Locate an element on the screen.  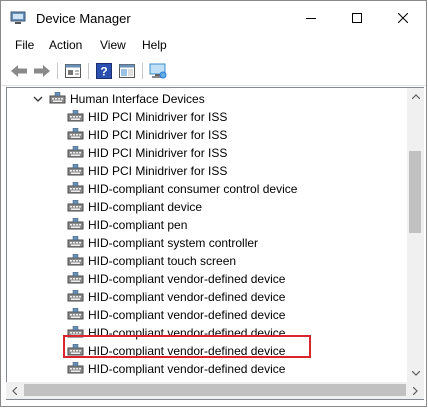
device-label: HID-compliant pen is located at coordinates (138, 225).